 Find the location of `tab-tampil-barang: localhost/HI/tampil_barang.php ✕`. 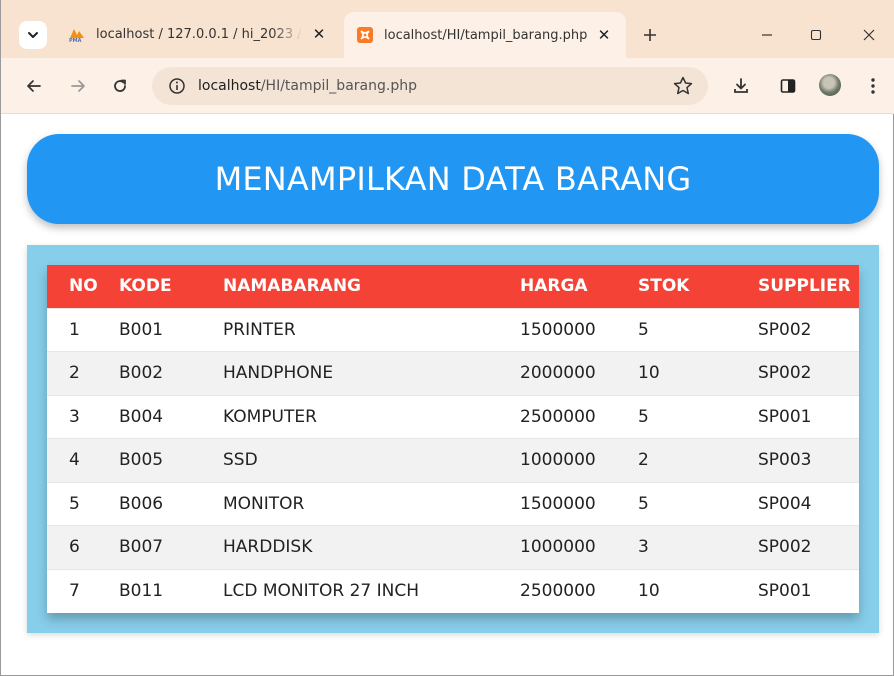

tab-tampil-barang: localhost/HI/tampil_barang.php ✕ is located at coordinates (485, 35).